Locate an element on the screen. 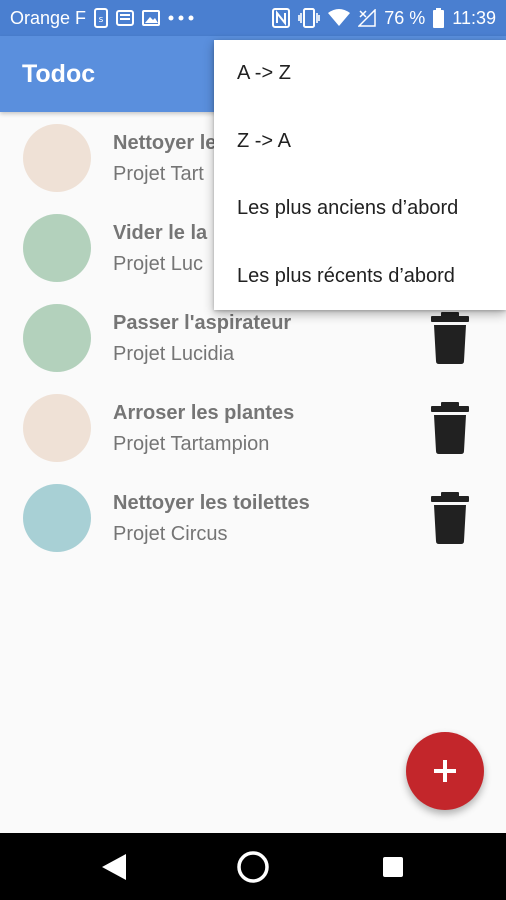 The image size is (506, 900). status-bar: Orange F s 76 % 11:39 is located at coordinates (253, 18).